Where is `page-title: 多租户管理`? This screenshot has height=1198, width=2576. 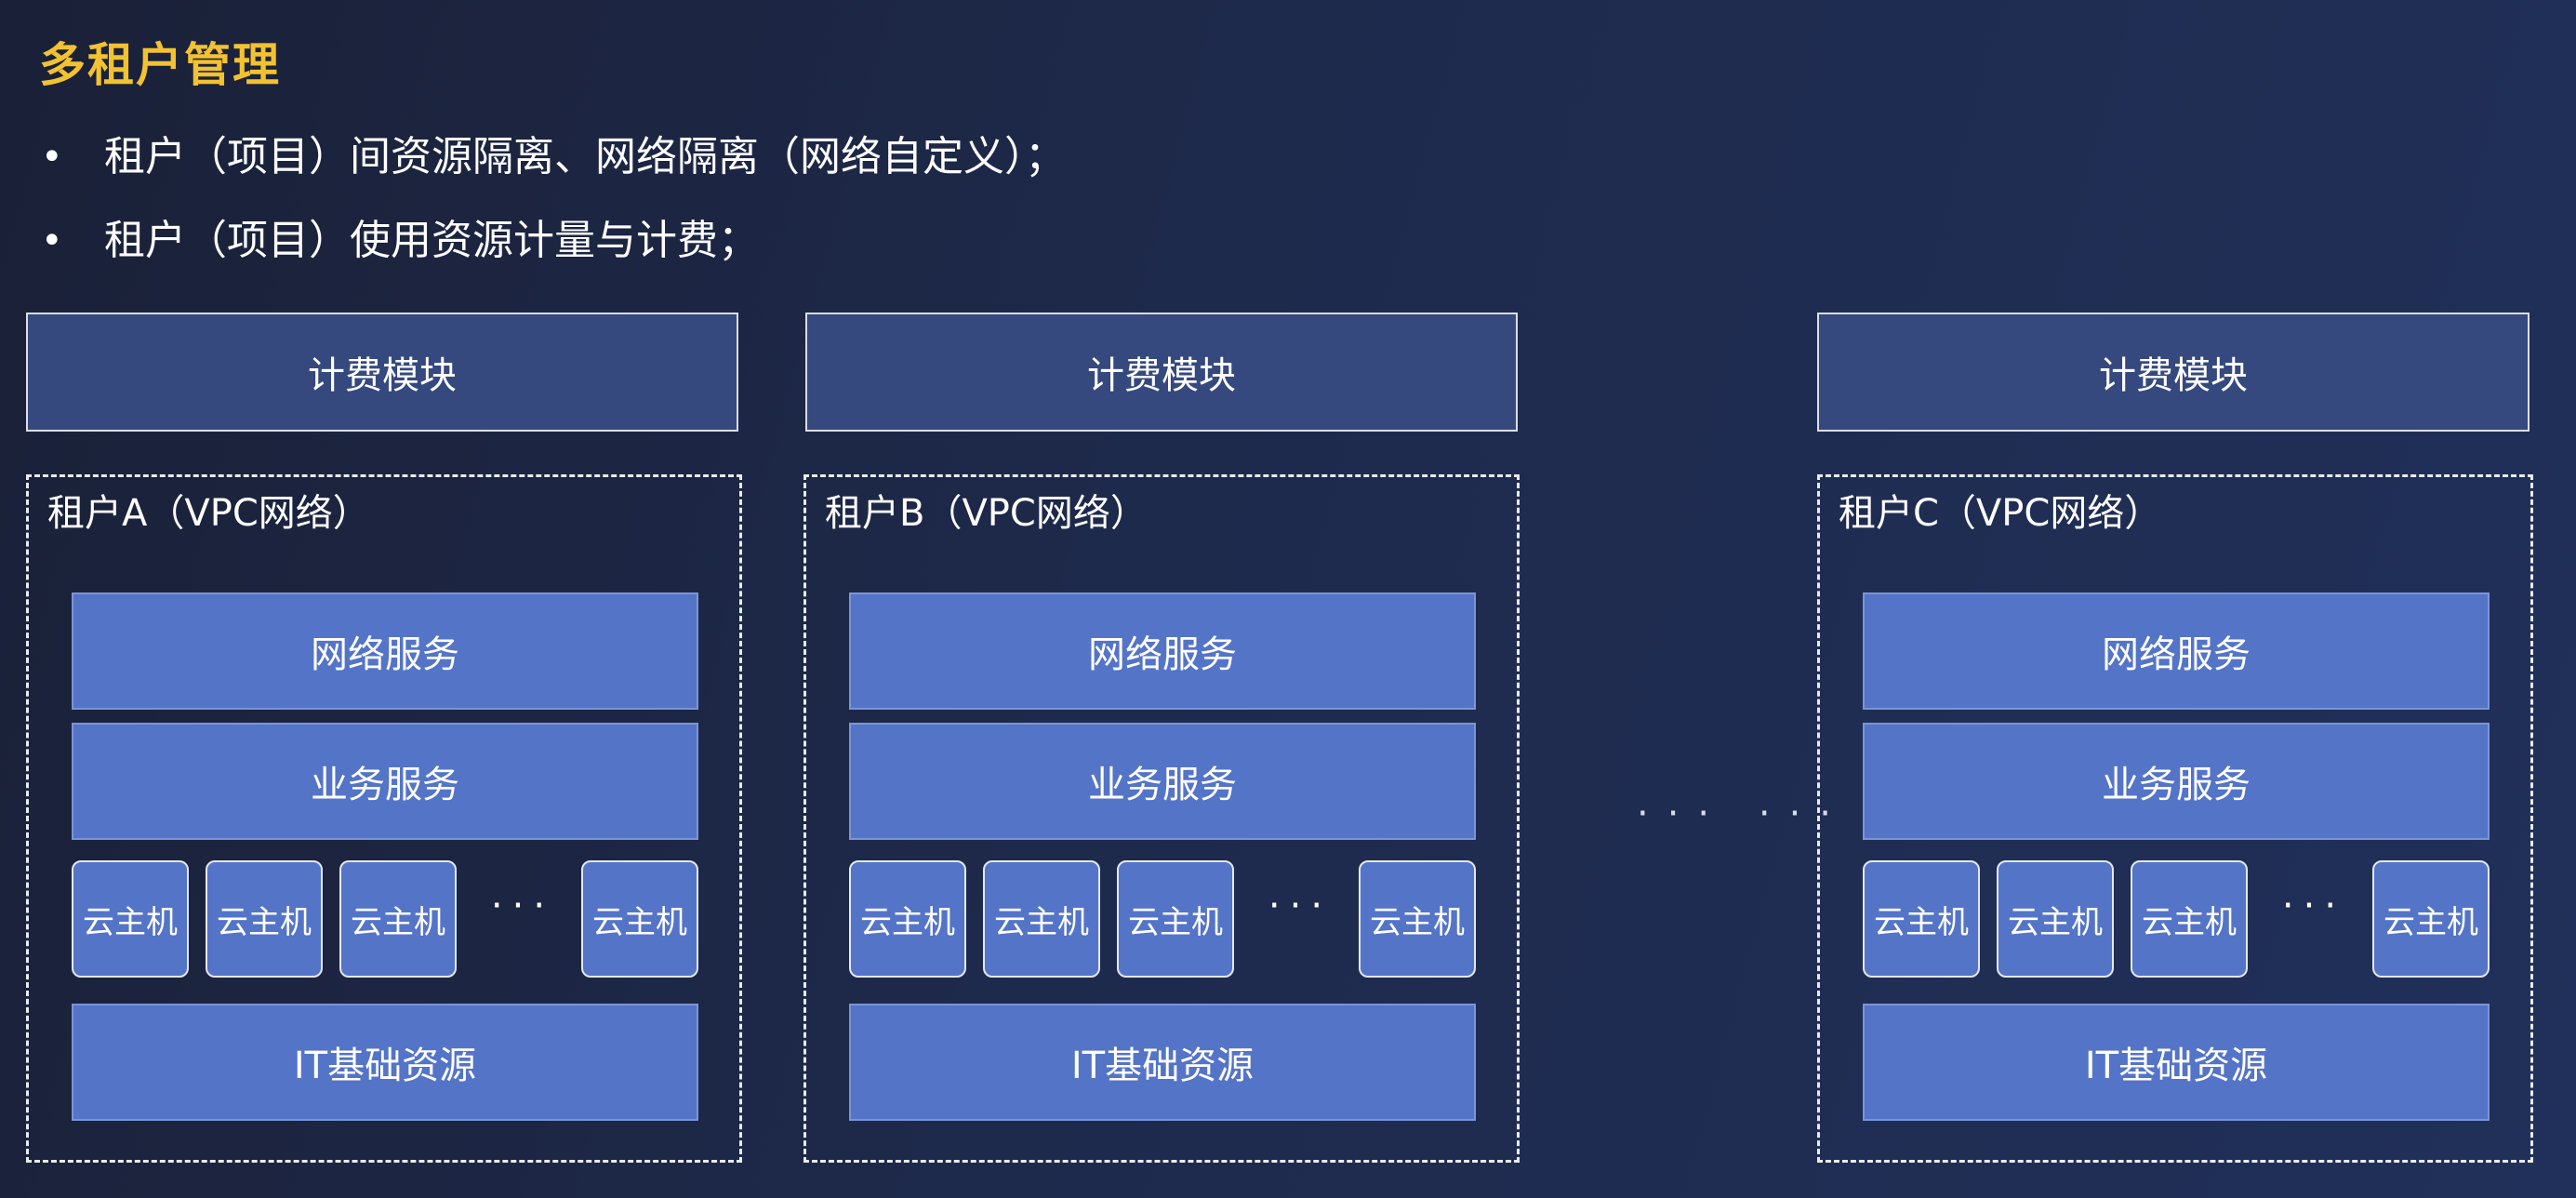 page-title: 多租户管理 is located at coordinates (160, 65).